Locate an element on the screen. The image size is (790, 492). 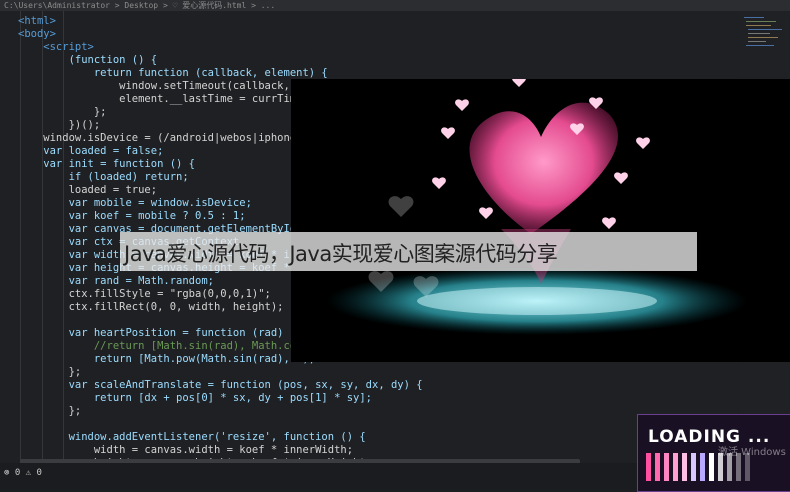
code-line: element.__lastTime = currTime + is located at coordinates (166, 99).